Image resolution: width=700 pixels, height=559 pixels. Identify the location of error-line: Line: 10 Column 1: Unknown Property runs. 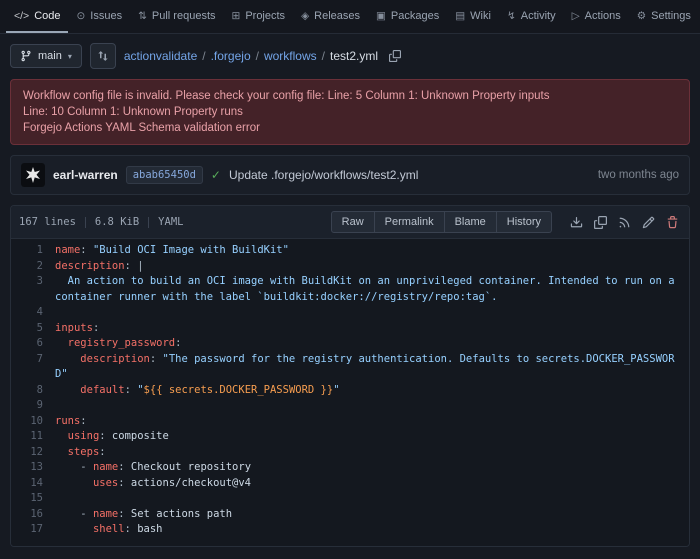
(133, 112).